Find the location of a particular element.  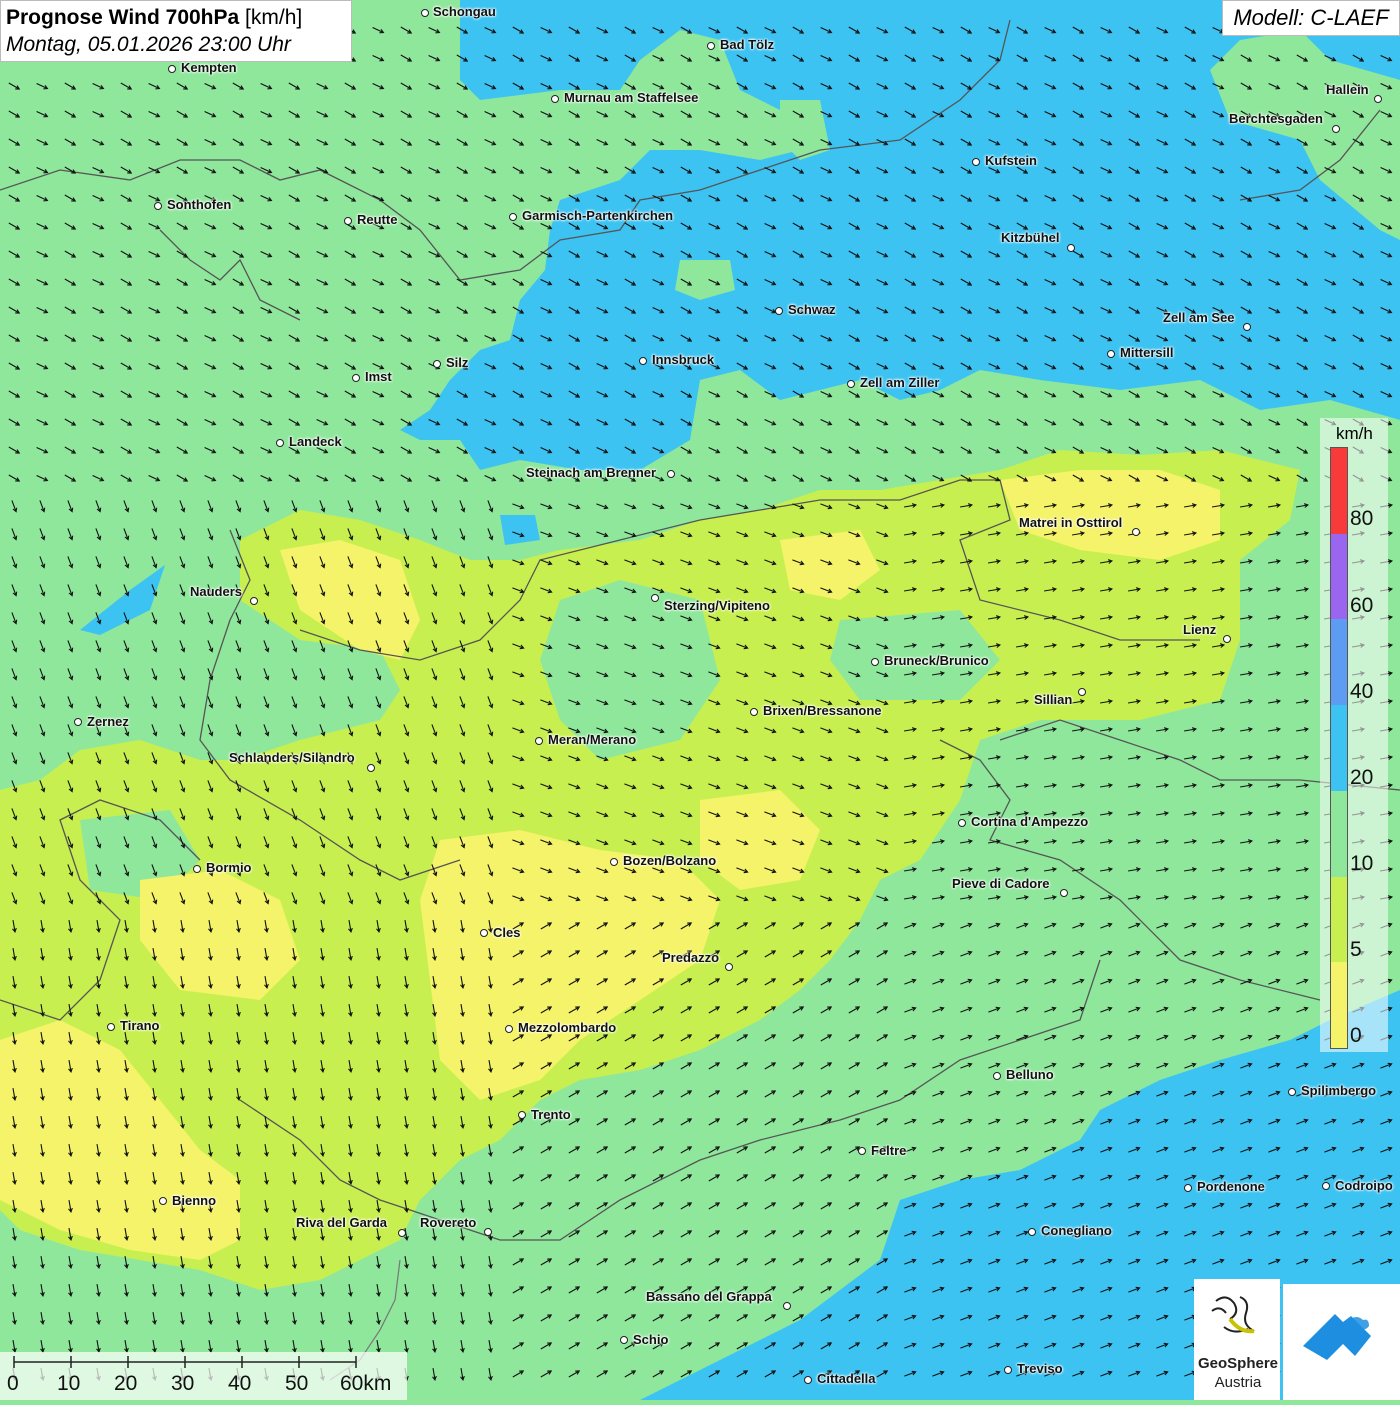

legend-tick-label: 5 is located at coordinates (1356, 949).